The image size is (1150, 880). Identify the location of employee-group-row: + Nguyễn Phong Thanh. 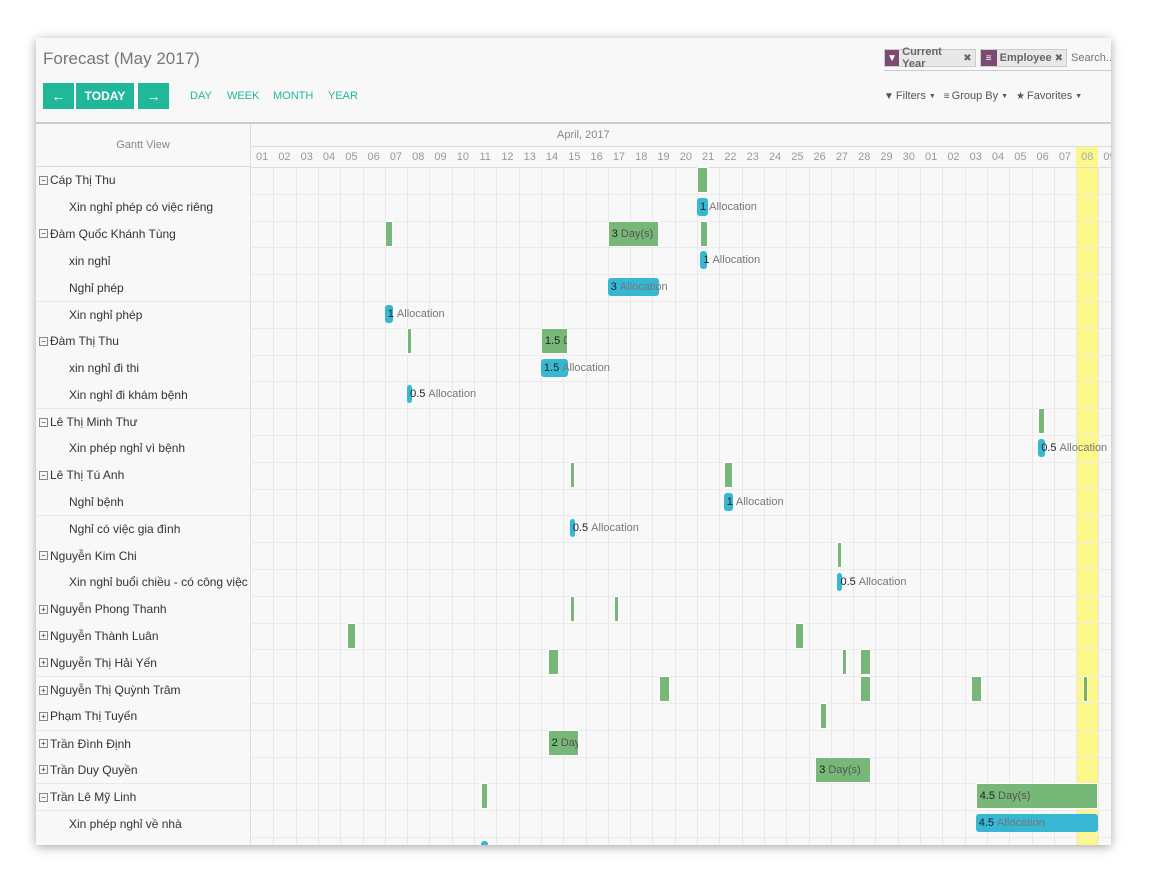
(143, 609).